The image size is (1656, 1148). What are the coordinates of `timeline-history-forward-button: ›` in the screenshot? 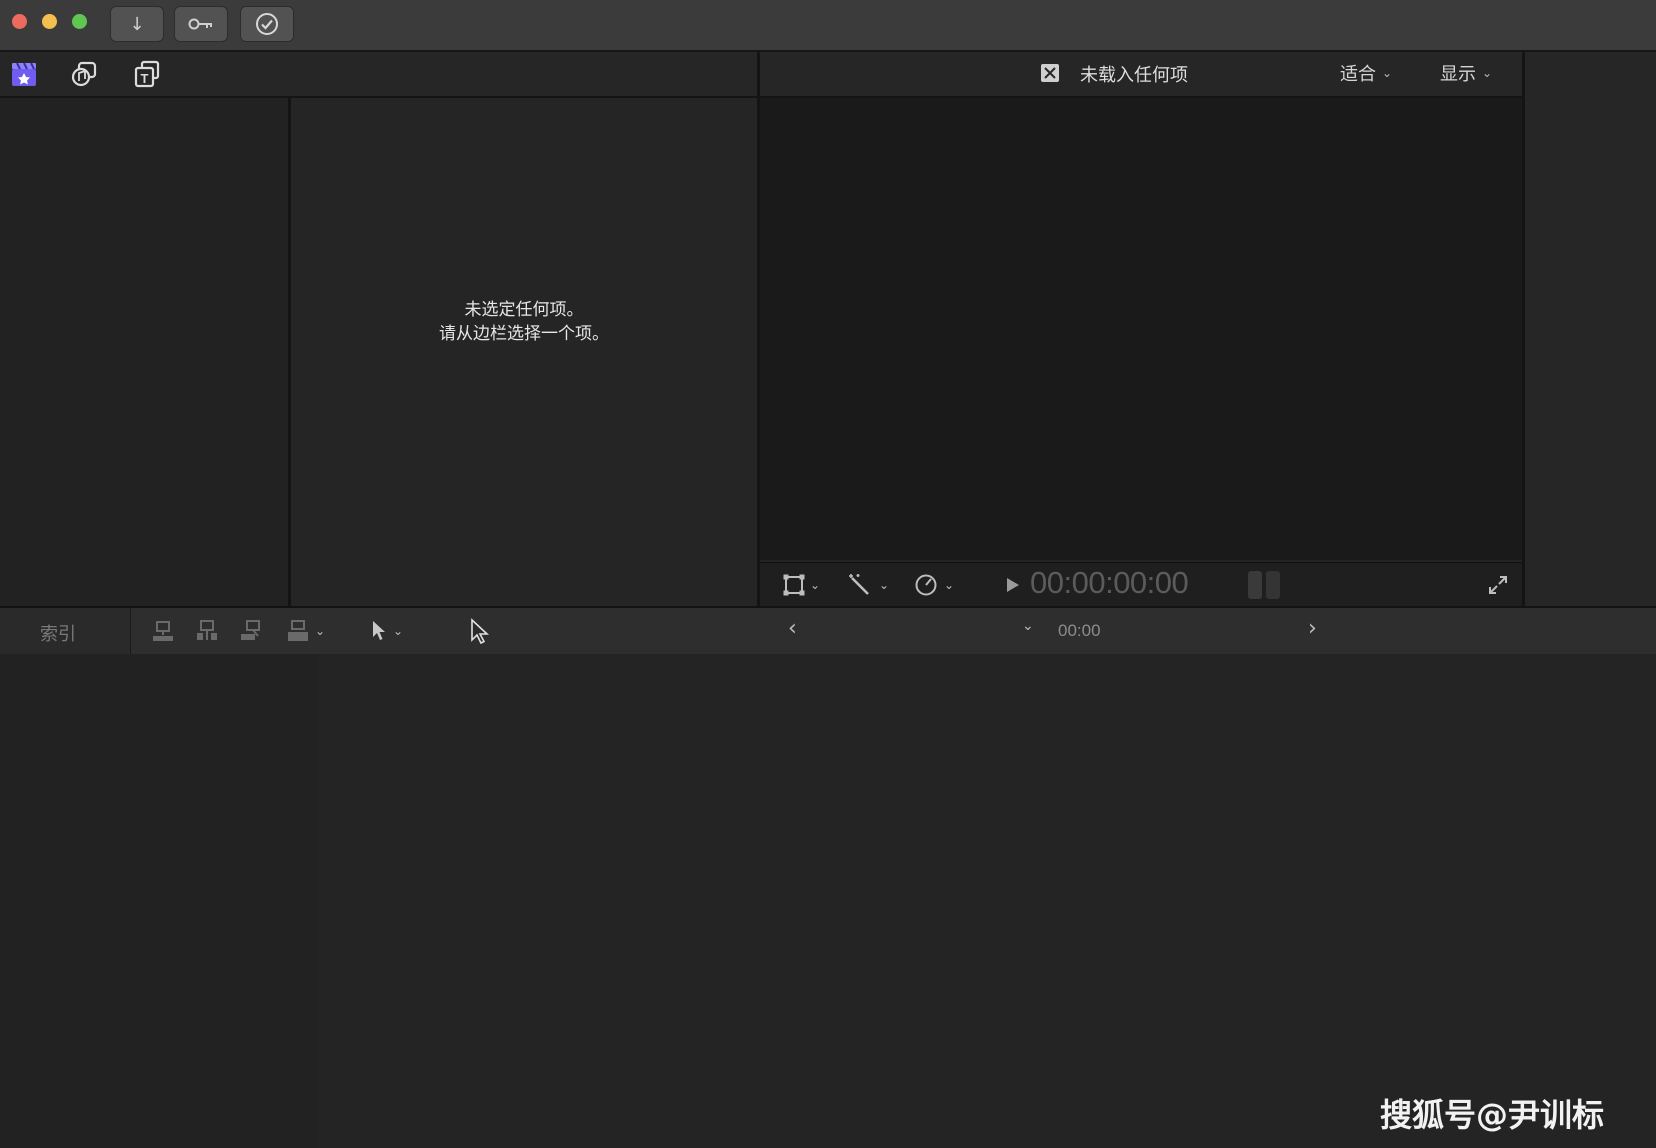 It's located at (1312, 628).